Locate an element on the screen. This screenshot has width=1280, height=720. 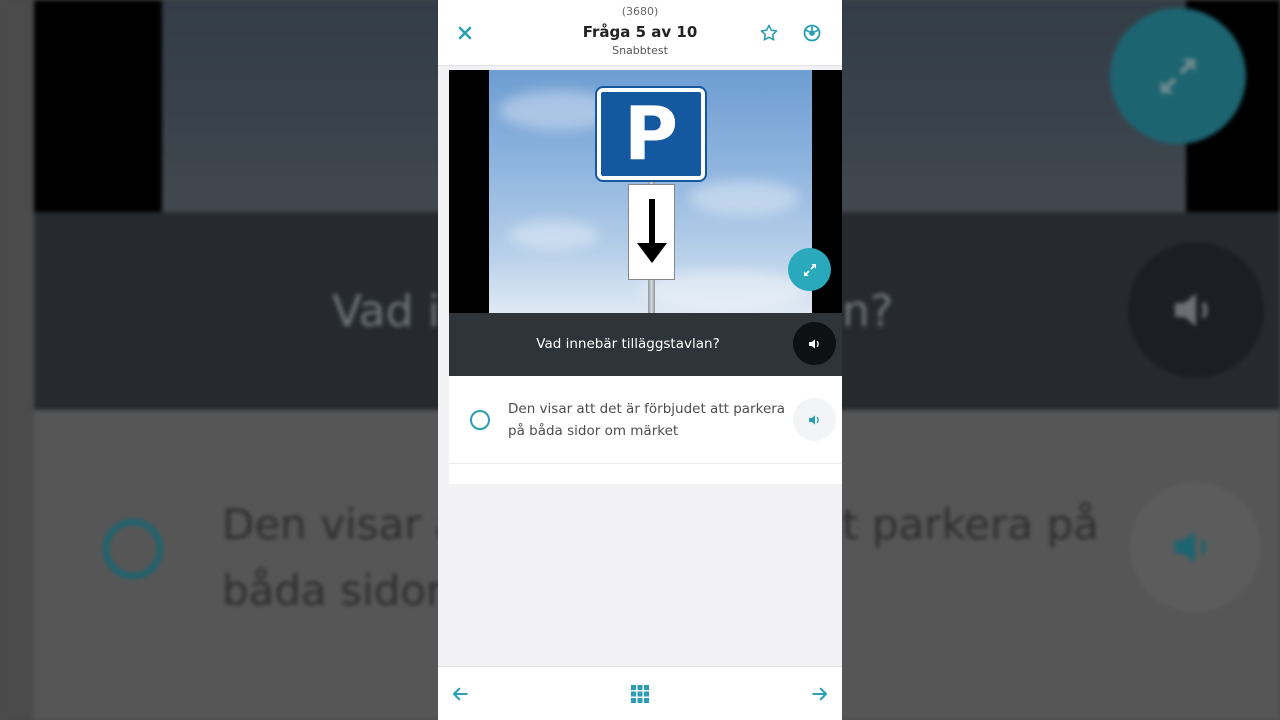
arrow-down-icon is located at coordinates (651, 231).